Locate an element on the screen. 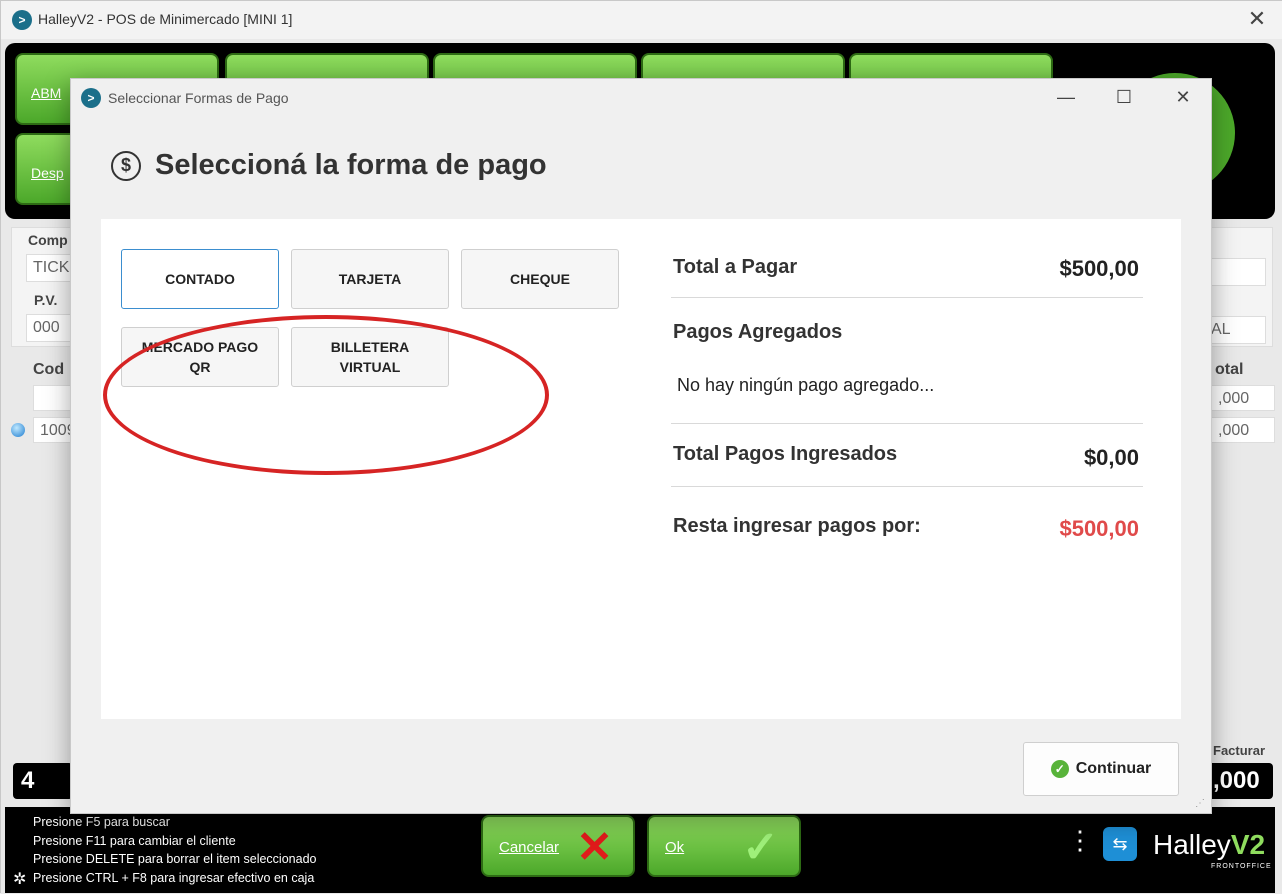  cancel-label: Cancelar is located at coordinates (529, 847).